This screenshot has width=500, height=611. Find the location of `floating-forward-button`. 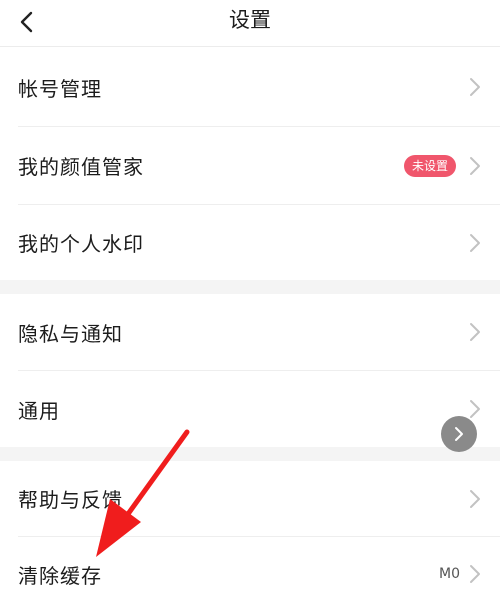

floating-forward-button is located at coordinates (459, 434).